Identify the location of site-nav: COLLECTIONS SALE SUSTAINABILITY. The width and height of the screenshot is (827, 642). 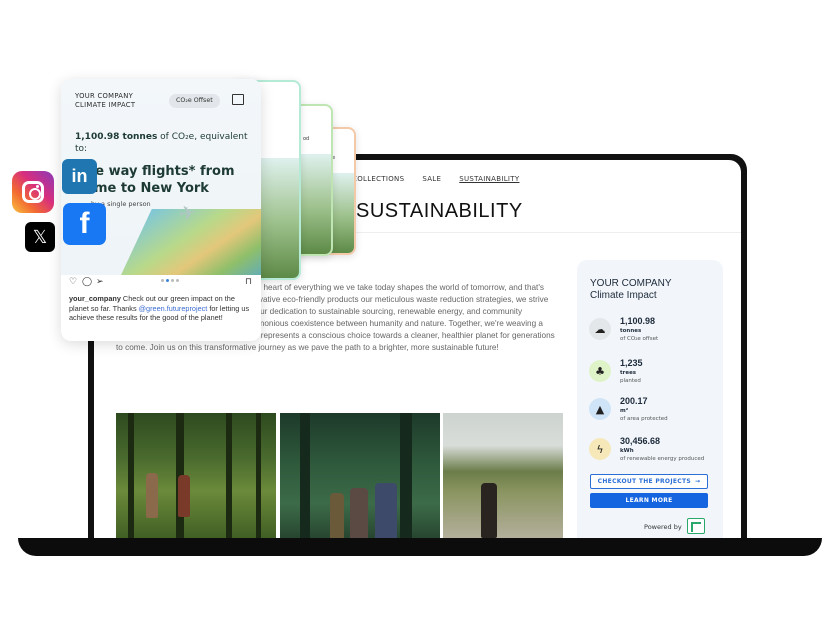
(435, 179).